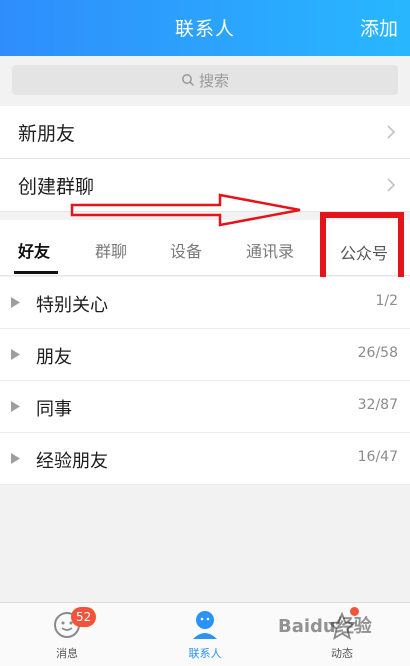 This screenshot has height=666, width=410. Describe the element at coordinates (205, 303) in the screenshot. I see `group-row: 特别关心 1/2` at that location.